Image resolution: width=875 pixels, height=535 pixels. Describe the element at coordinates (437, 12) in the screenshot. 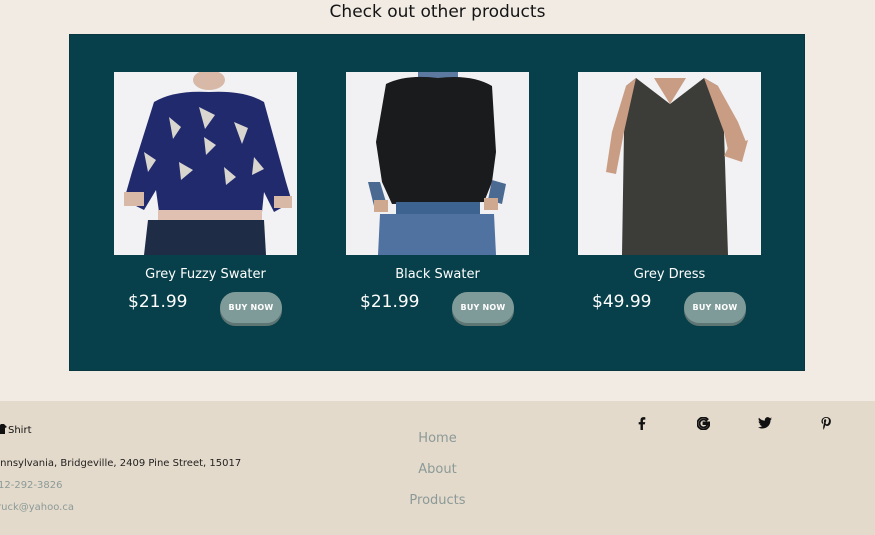

I see `section-title: Check out other products` at that location.